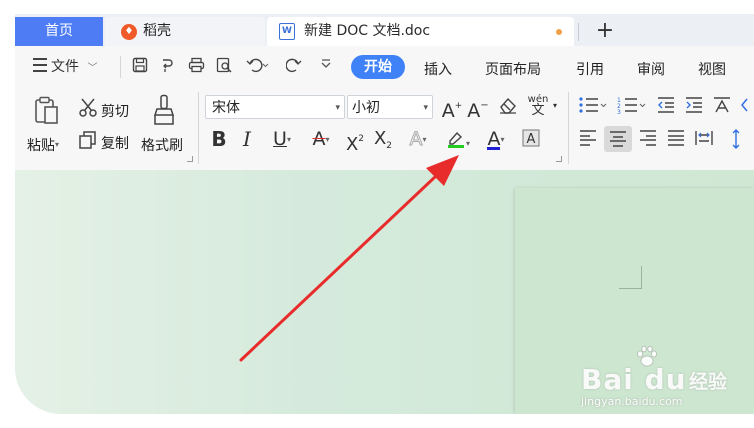  What do you see at coordinates (634, 379) in the screenshot?
I see `watermark-brand: Bai du` at bounding box center [634, 379].